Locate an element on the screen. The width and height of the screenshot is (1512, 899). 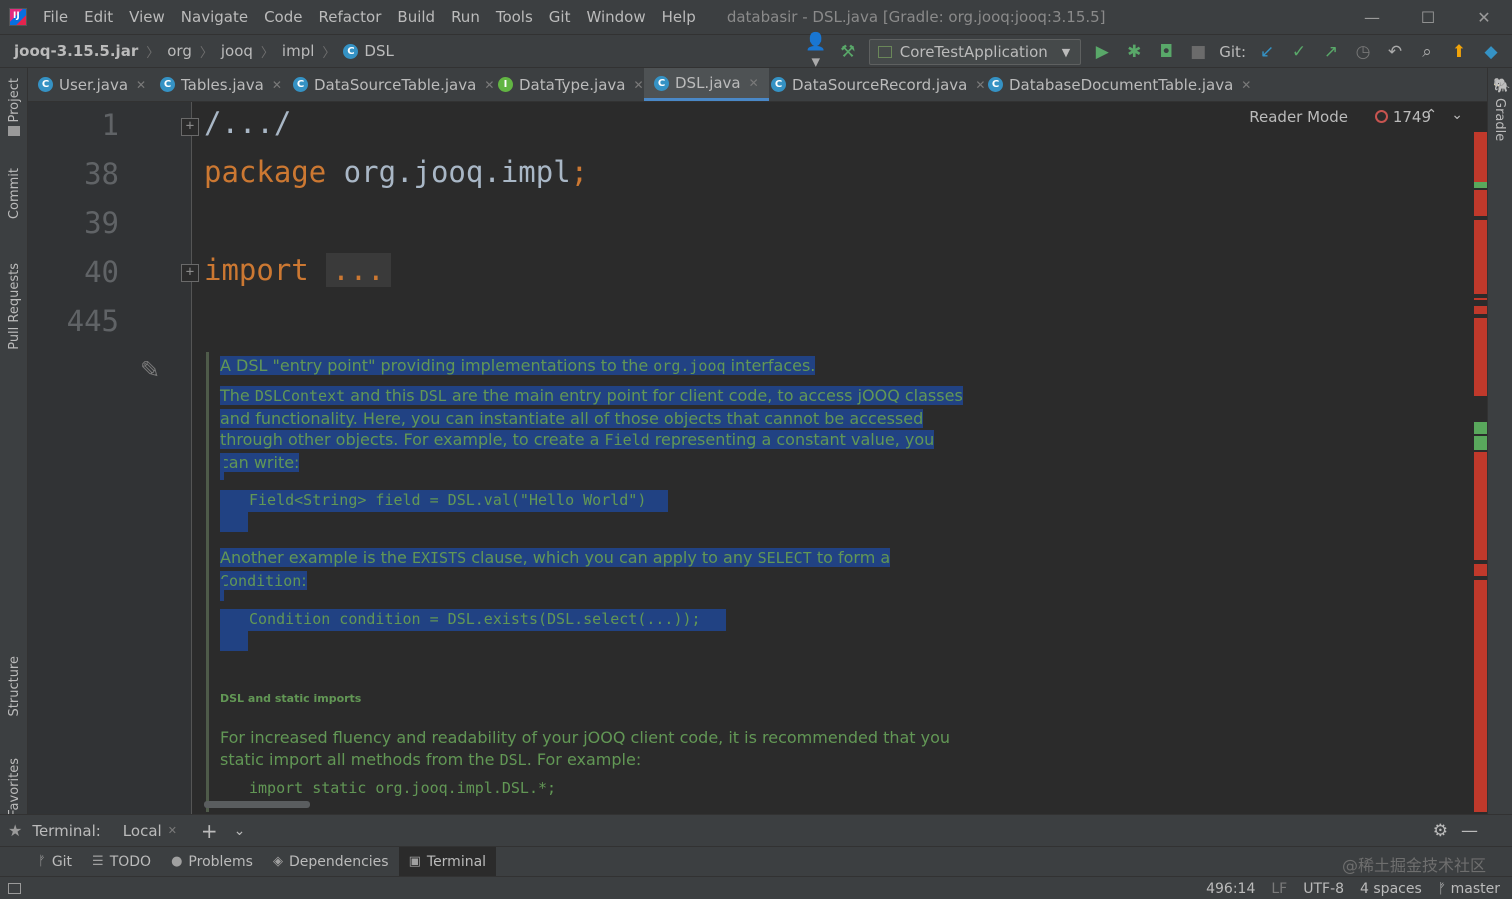
tab-user-java: C User.java ✕ is located at coordinates (92, 84).